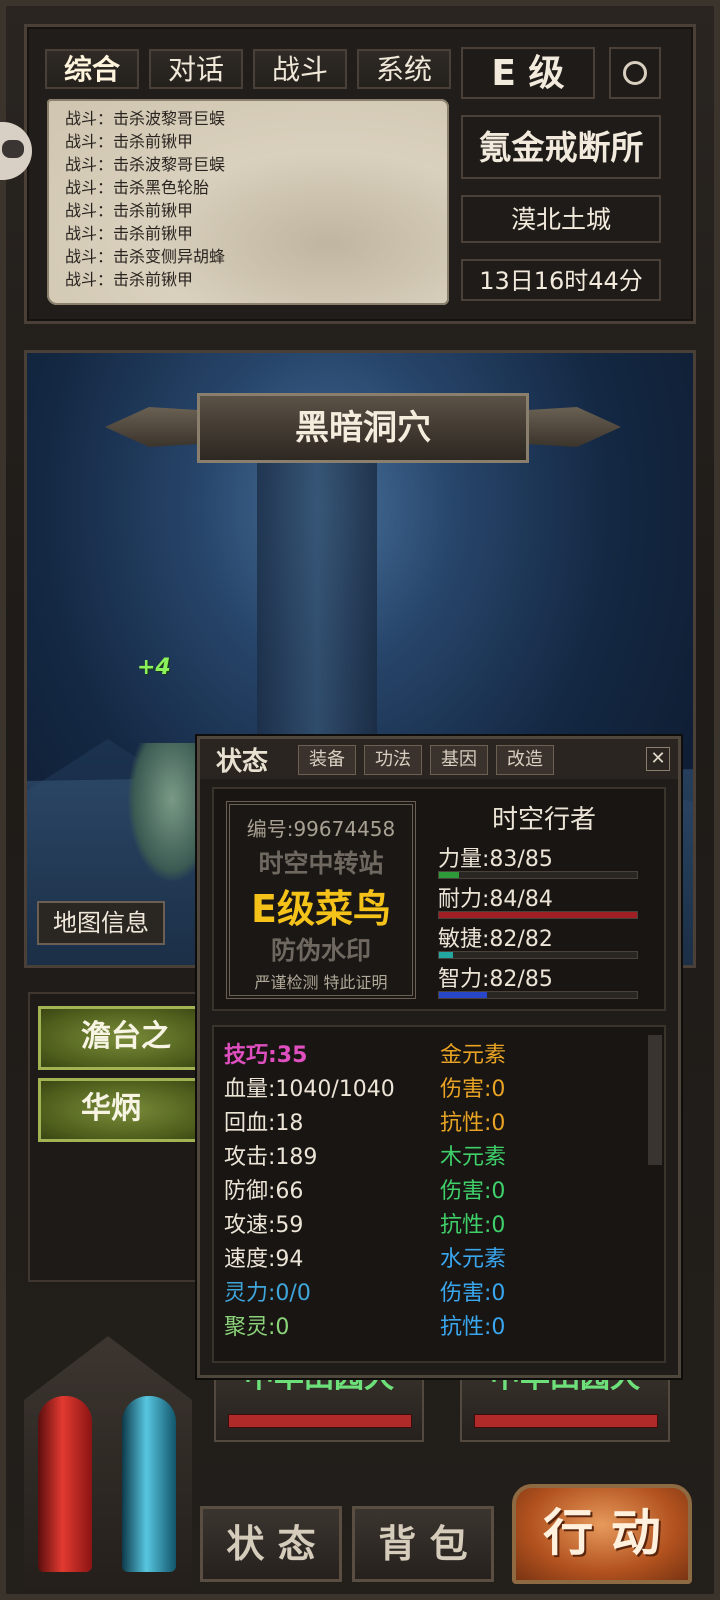 This screenshot has width=720, height=1600. I want to click on left-stat: 速度:94, so click(264, 1259).